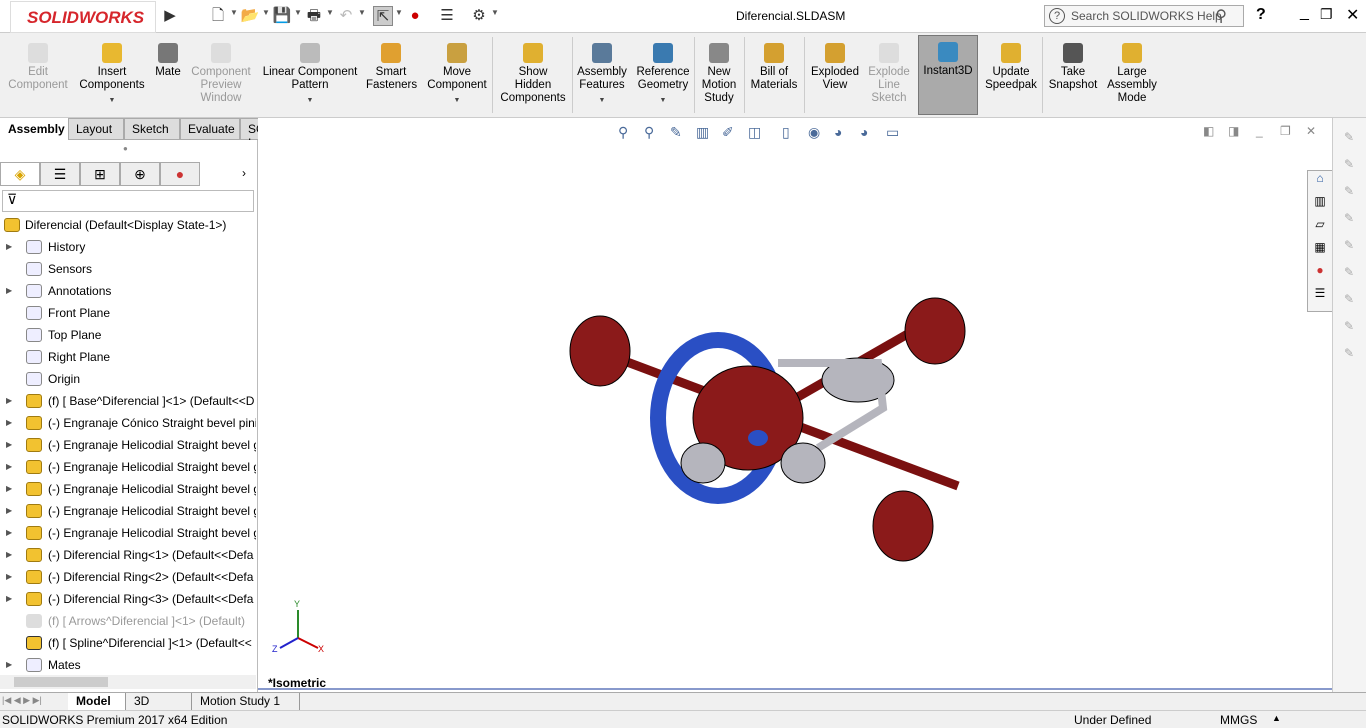 Image resolution: width=1366 pixels, height=728 pixels. What do you see at coordinates (1320, 205) in the screenshot?
I see `design-library-icon: ▥` at bounding box center [1320, 205].